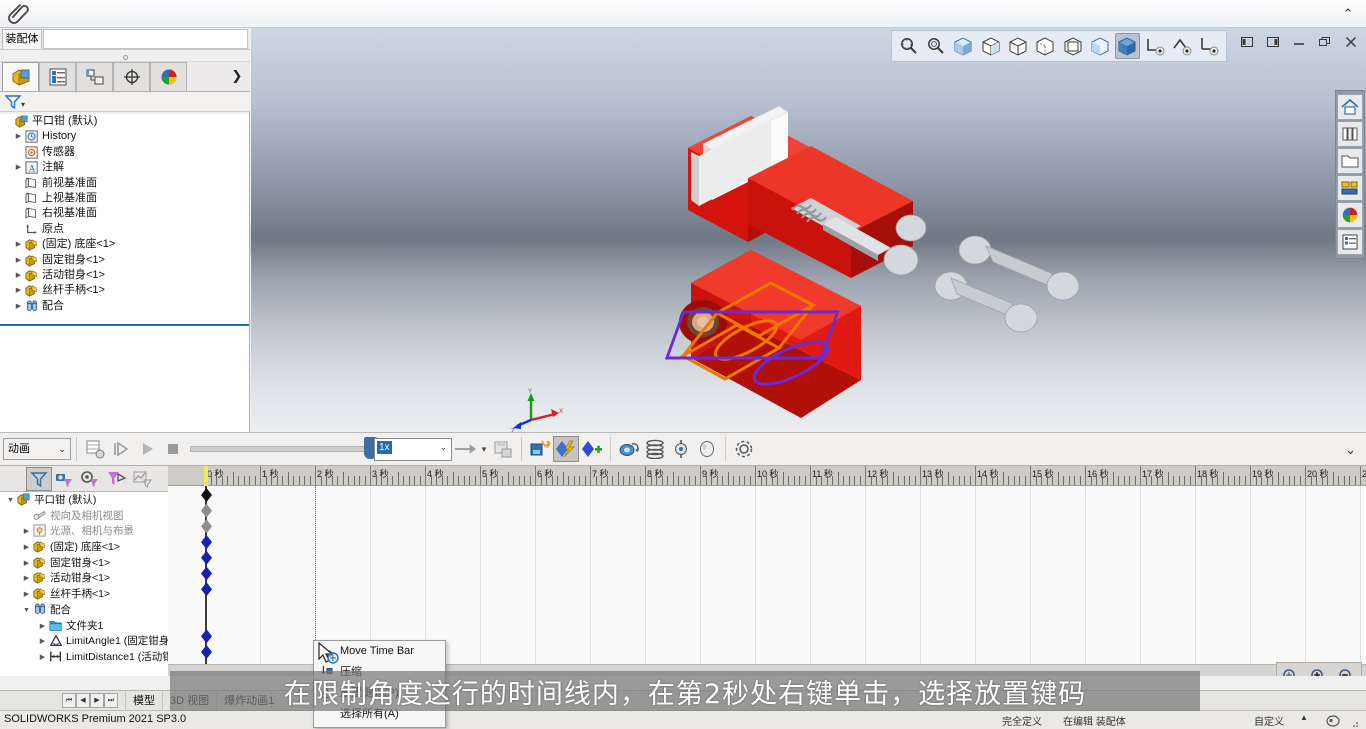 This screenshot has width=1366, height=729. I want to click on view-hidden-removed-icon, so click(1045, 46).